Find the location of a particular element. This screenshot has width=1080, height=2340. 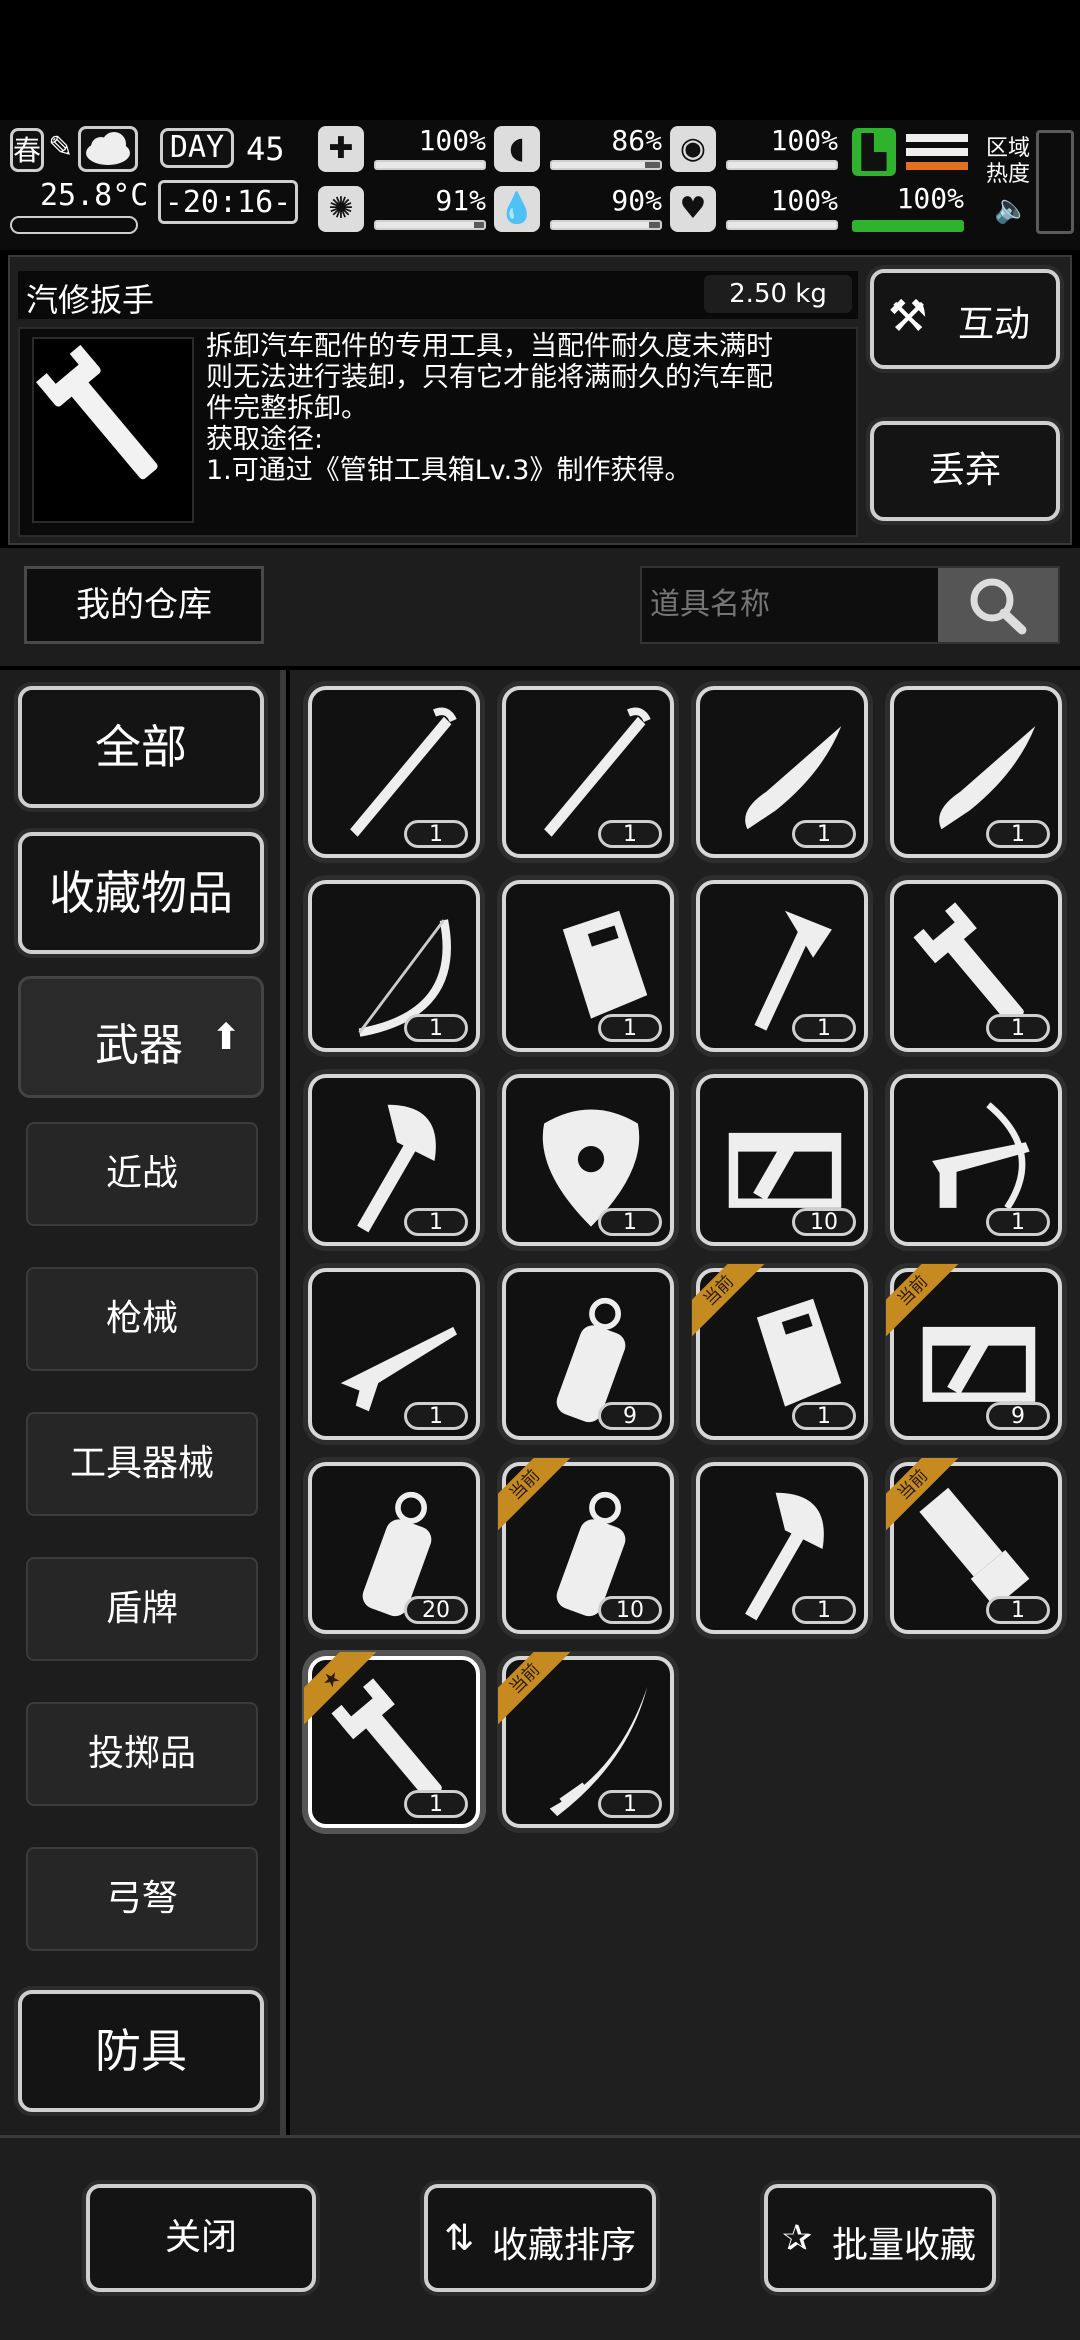

stat-value: 90% is located at coordinates (636, 200).